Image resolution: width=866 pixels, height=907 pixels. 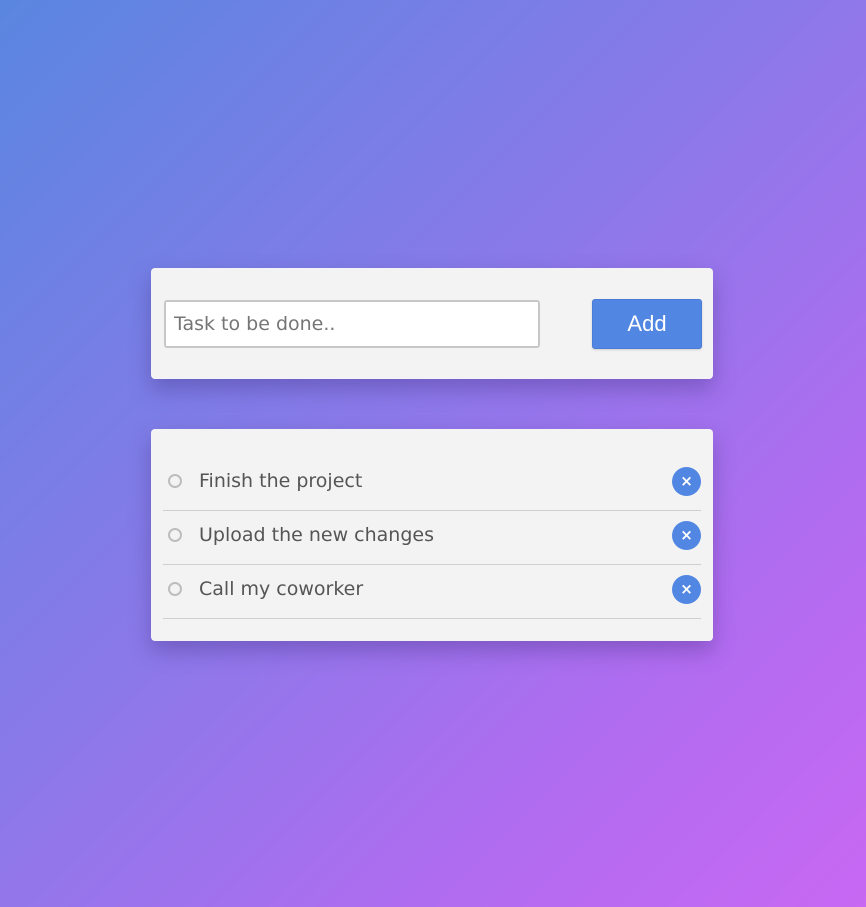 What do you see at coordinates (647, 324) in the screenshot?
I see `add-button: Add` at bounding box center [647, 324].